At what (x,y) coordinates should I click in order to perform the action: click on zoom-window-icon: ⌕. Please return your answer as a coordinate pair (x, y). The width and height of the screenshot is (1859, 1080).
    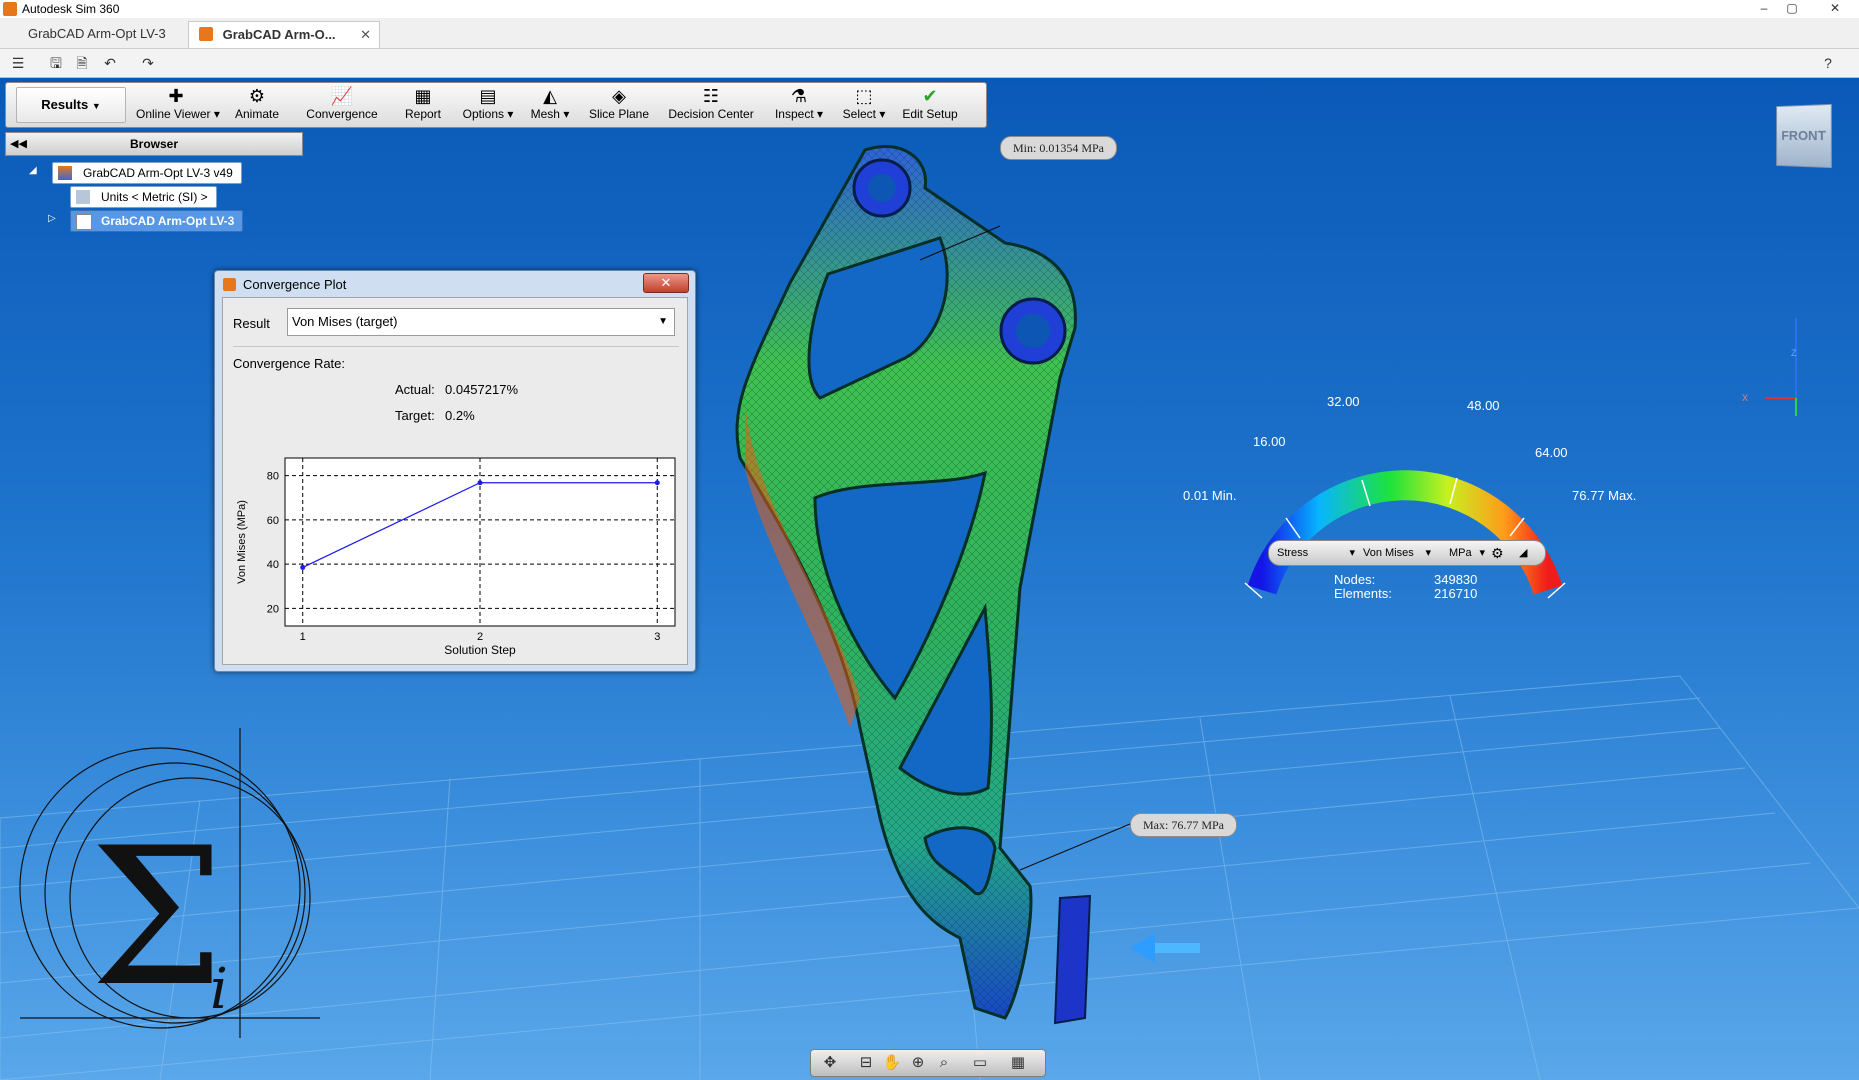
    Looking at the image, I should click on (944, 1063).